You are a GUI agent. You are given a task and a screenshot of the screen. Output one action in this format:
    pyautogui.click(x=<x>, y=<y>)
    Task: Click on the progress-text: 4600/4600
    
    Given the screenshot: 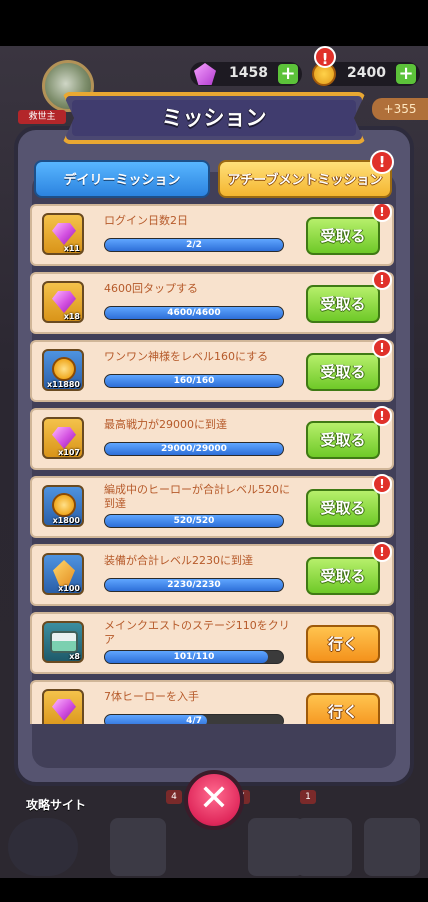 What is the action you would take?
    pyautogui.click(x=194, y=313)
    